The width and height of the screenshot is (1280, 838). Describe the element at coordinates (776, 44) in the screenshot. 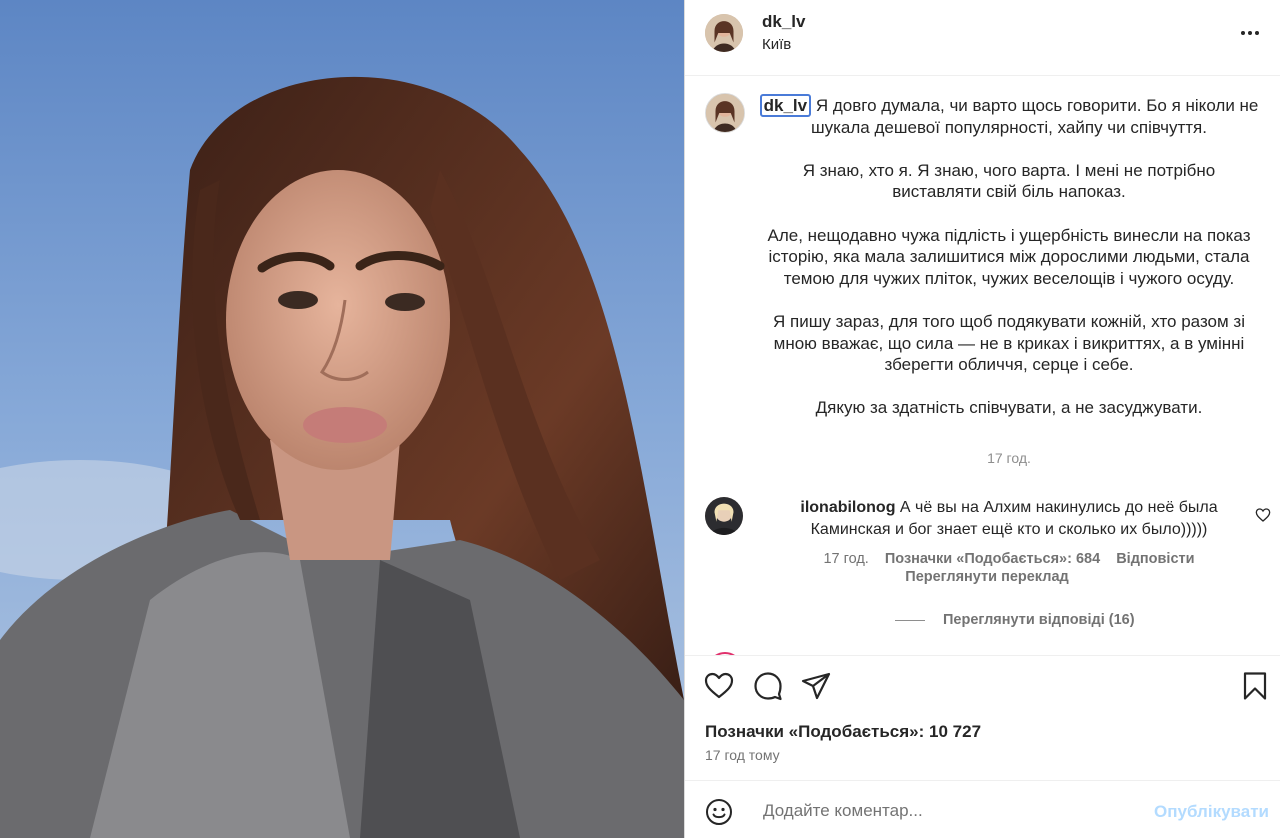

I see `post-location: Київ` at that location.